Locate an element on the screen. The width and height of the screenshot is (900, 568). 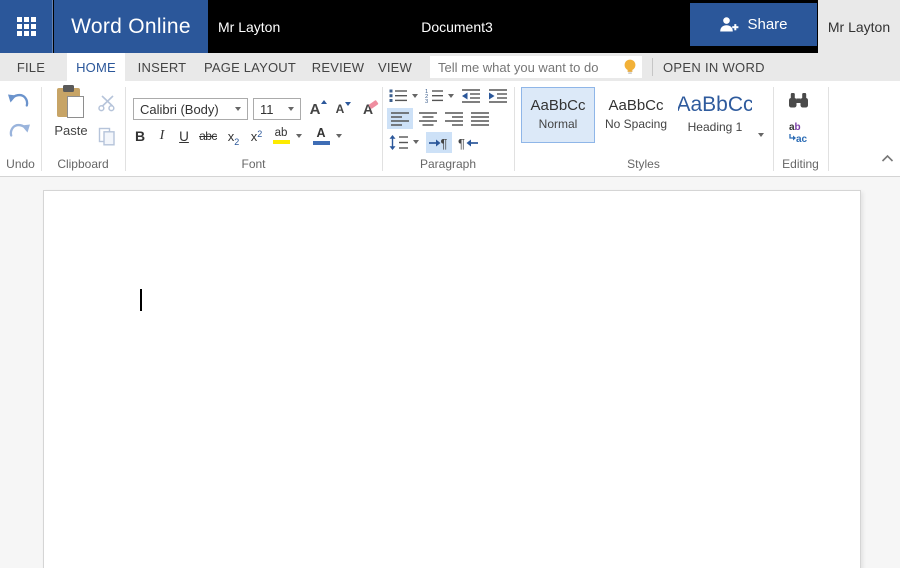
numbering-dropdown is located at coordinates (451, 95).